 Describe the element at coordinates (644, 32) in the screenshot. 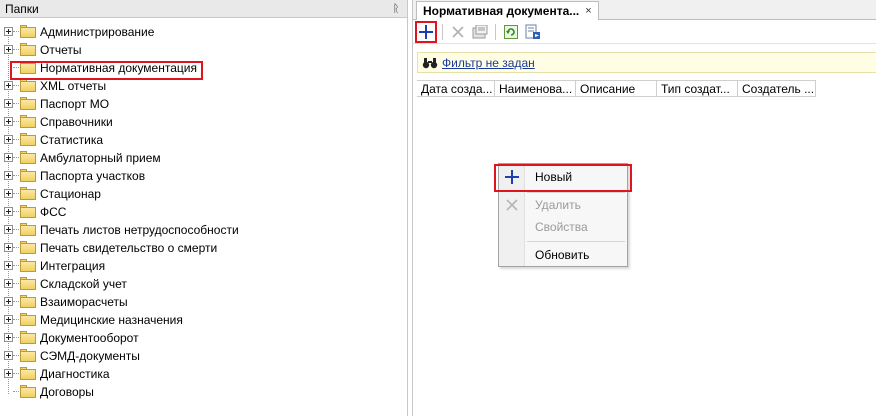

I see `toolbar` at that location.